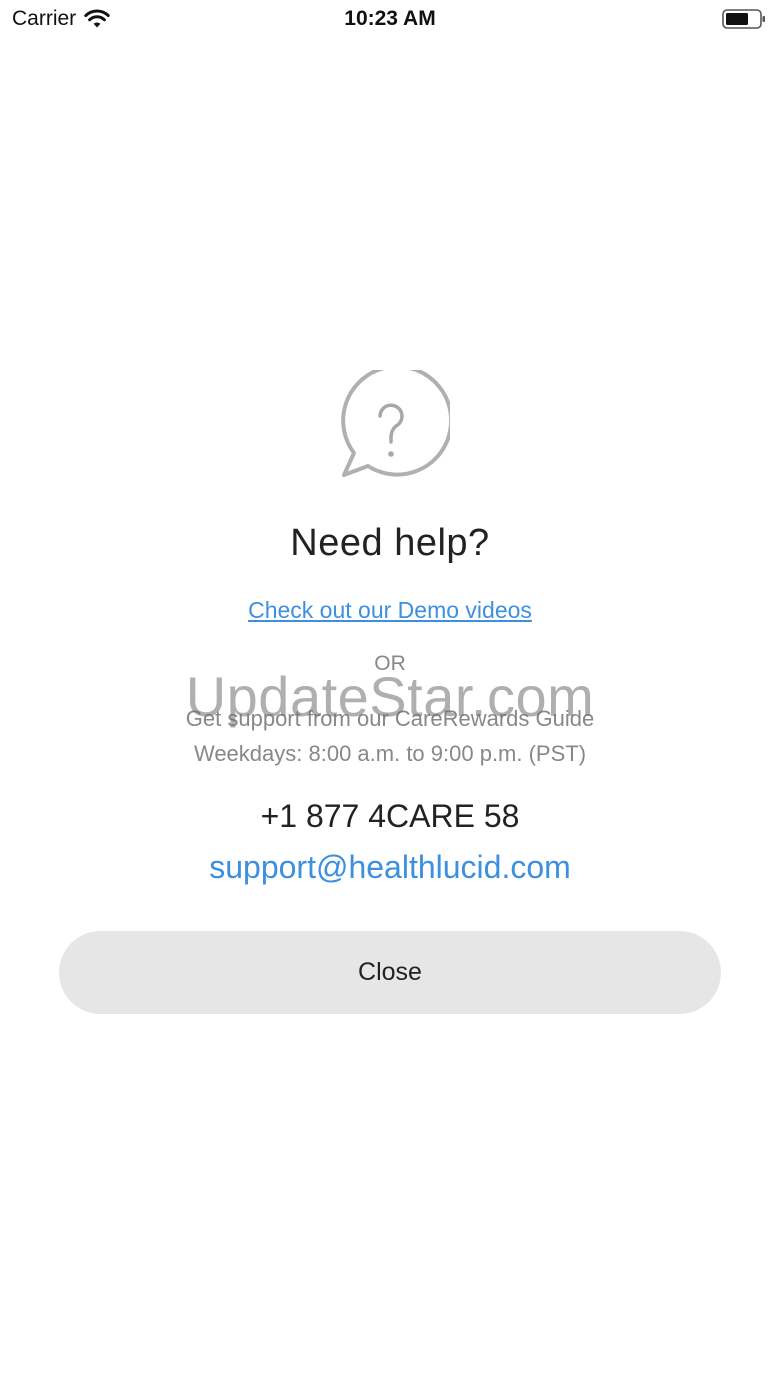 The width and height of the screenshot is (780, 1387). What do you see at coordinates (390, 543) in the screenshot?
I see `page-title: Need help?` at bounding box center [390, 543].